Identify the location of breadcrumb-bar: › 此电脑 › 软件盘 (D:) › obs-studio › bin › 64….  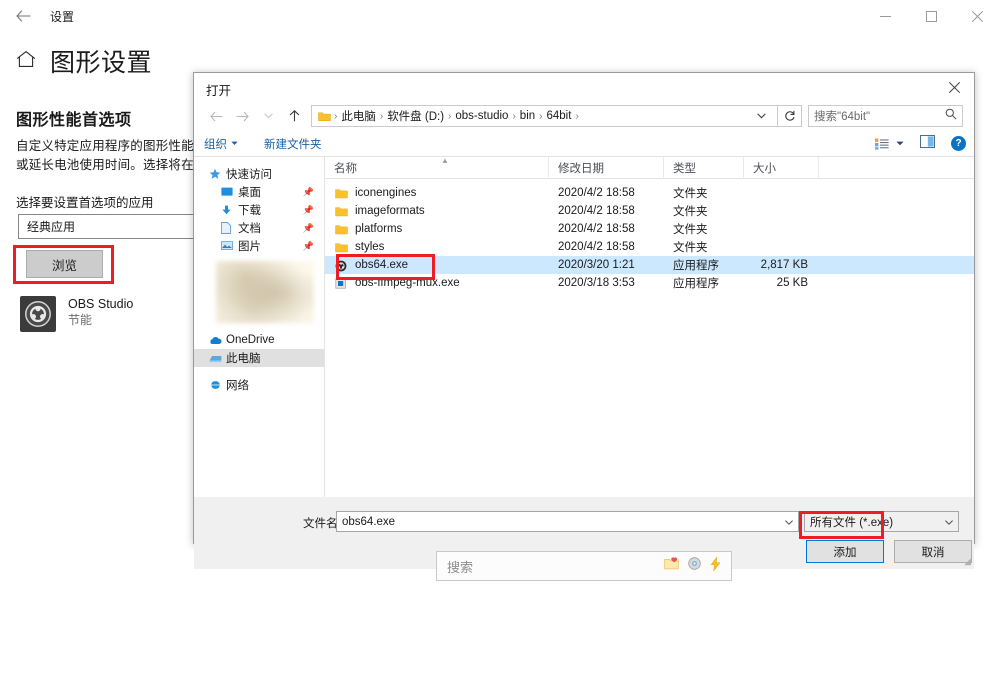
(544, 116).